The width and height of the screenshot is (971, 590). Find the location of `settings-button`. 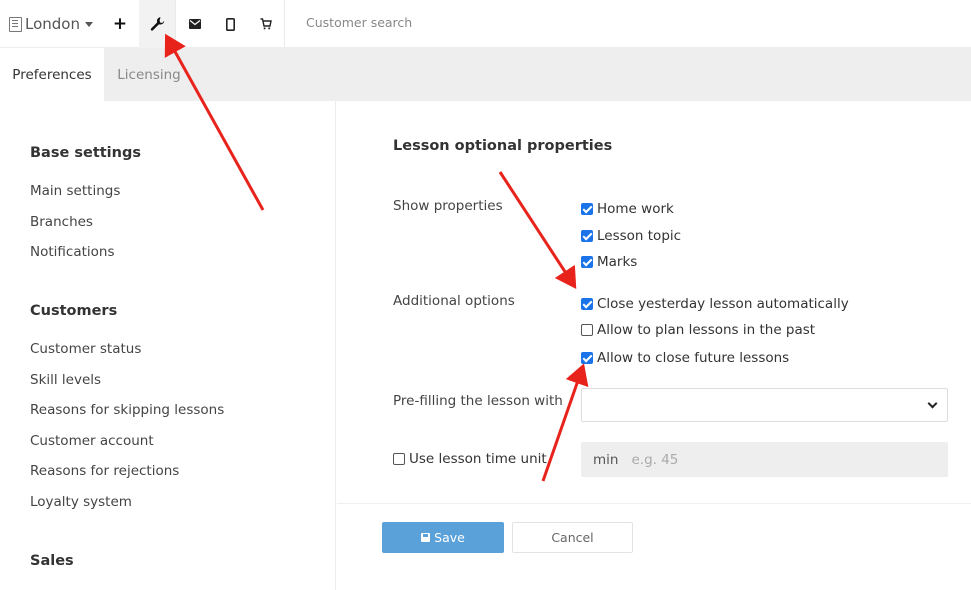

settings-button is located at coordinates (157, 24).